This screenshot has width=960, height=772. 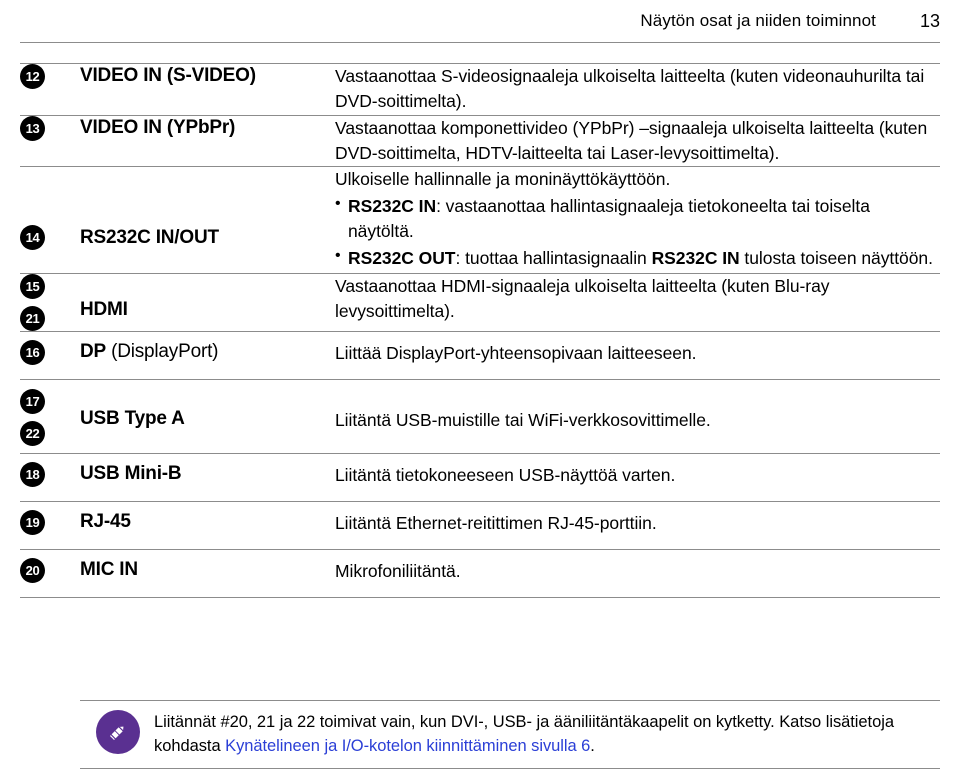 What do you see at coordinates (32, 286) in the screenshot?
I see `item-number-badge: 15` at bounding box center [32, 286].